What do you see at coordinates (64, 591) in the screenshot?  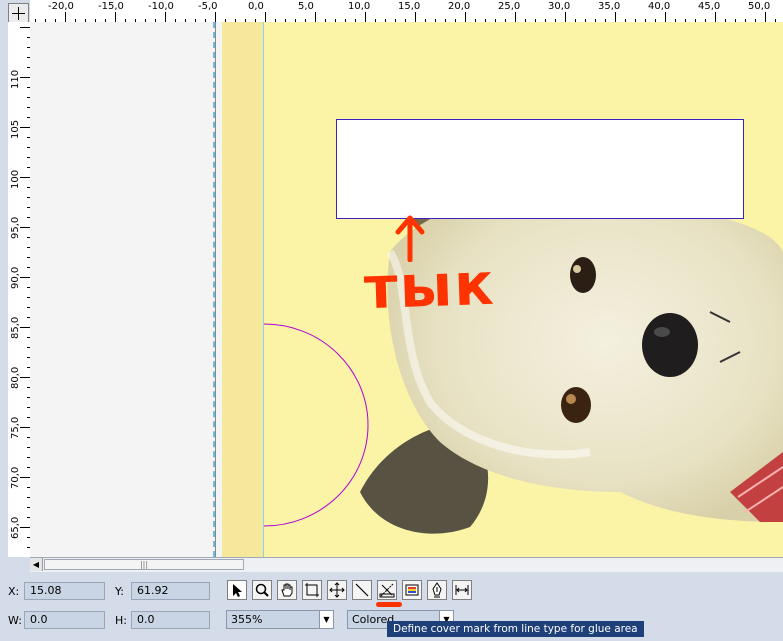 I see `x-coordinate-field: 15.08` at bounding box center [64, 591].